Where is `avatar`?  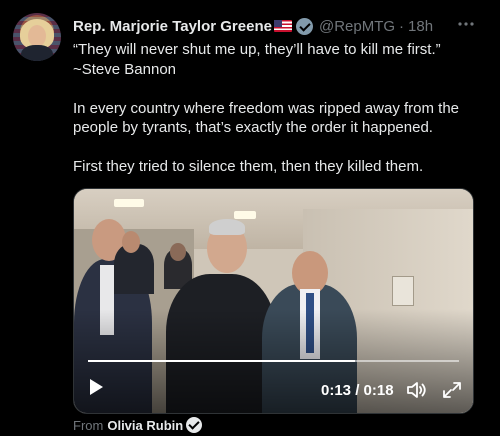 avatar is located at coordinates (37, 37).